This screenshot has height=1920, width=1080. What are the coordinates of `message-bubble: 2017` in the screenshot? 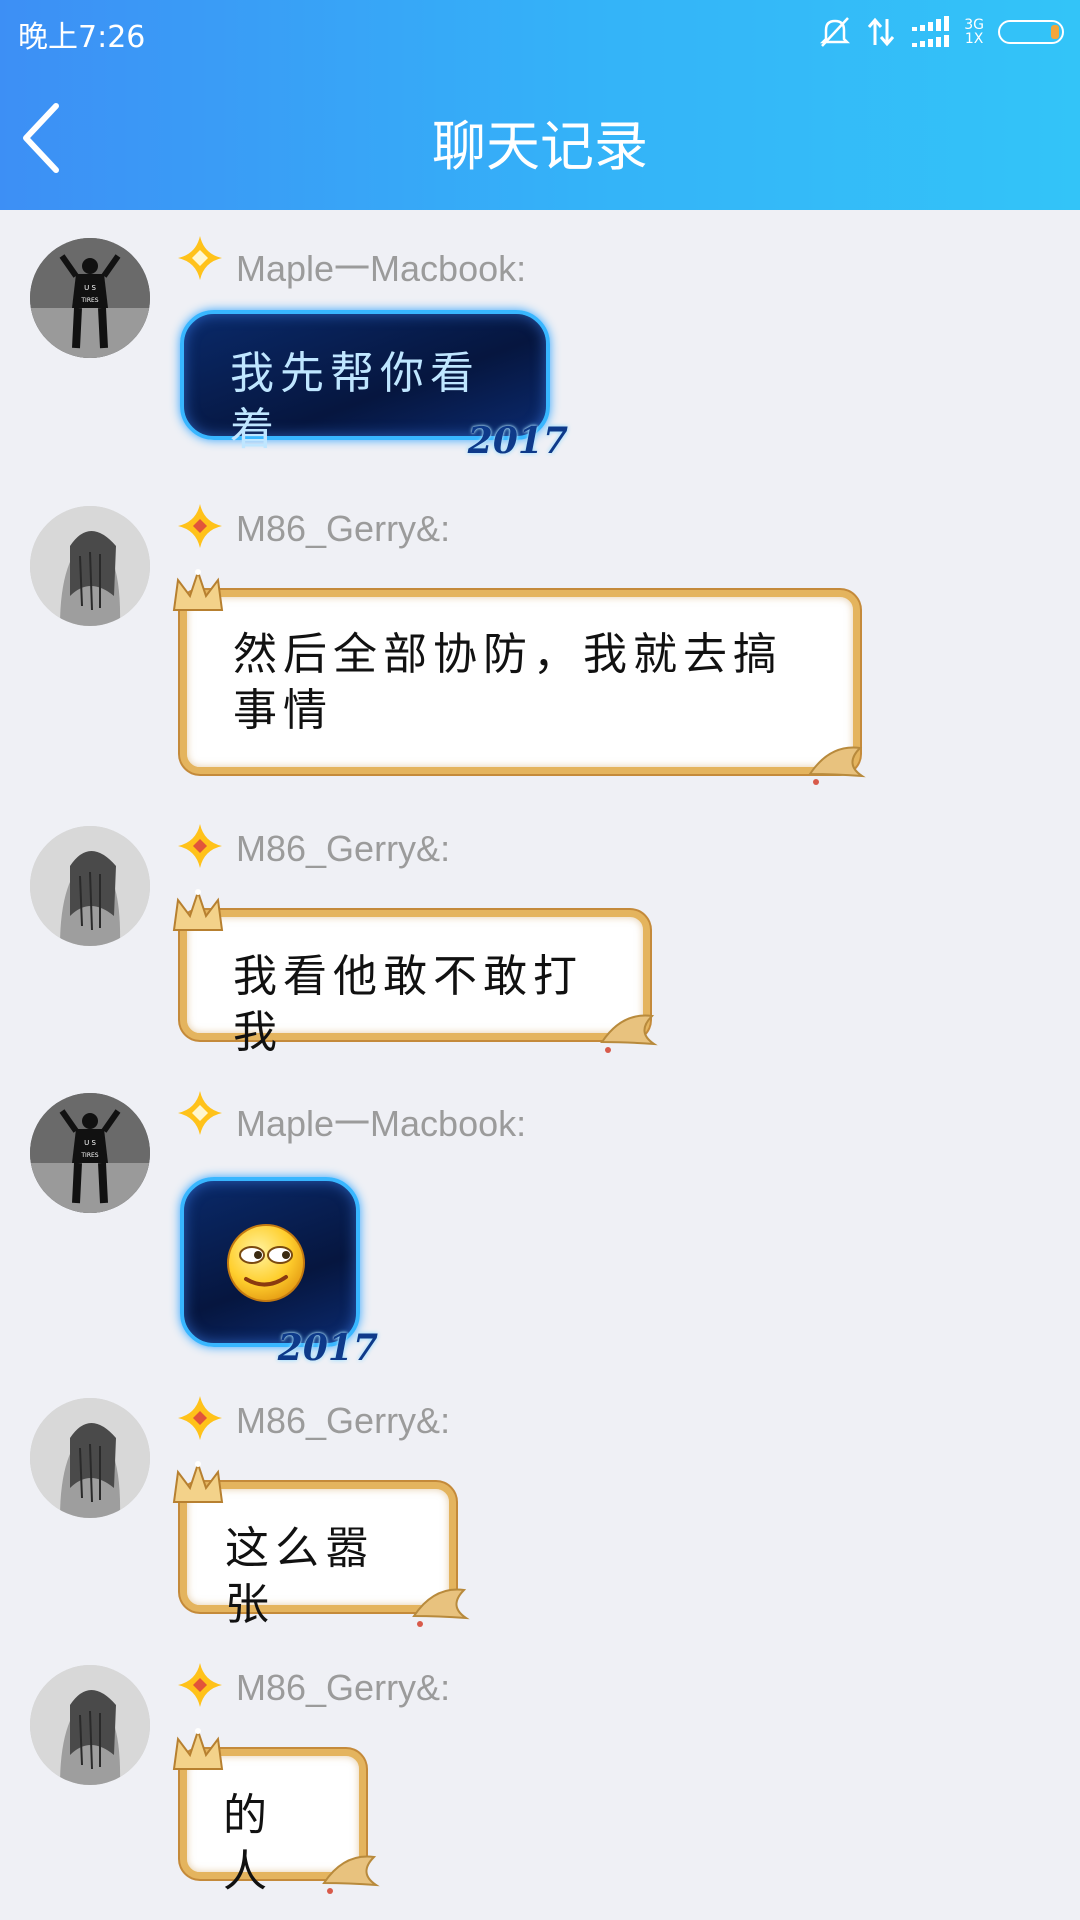 It's located at (279, 1273).